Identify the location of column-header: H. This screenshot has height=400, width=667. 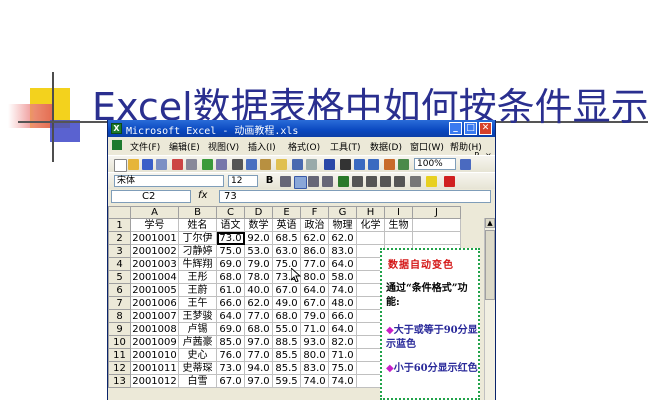
(370, 212).